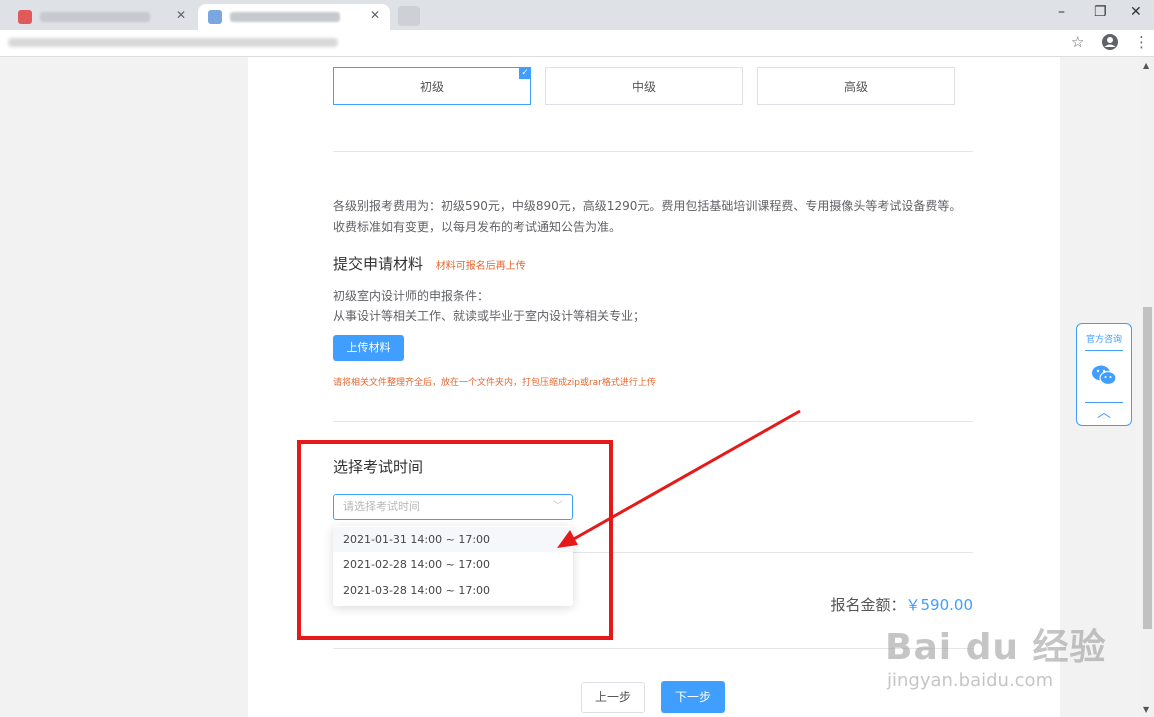  I want to click on official-consult-widget: 官方咨询 ︿, so click(1104, 374).